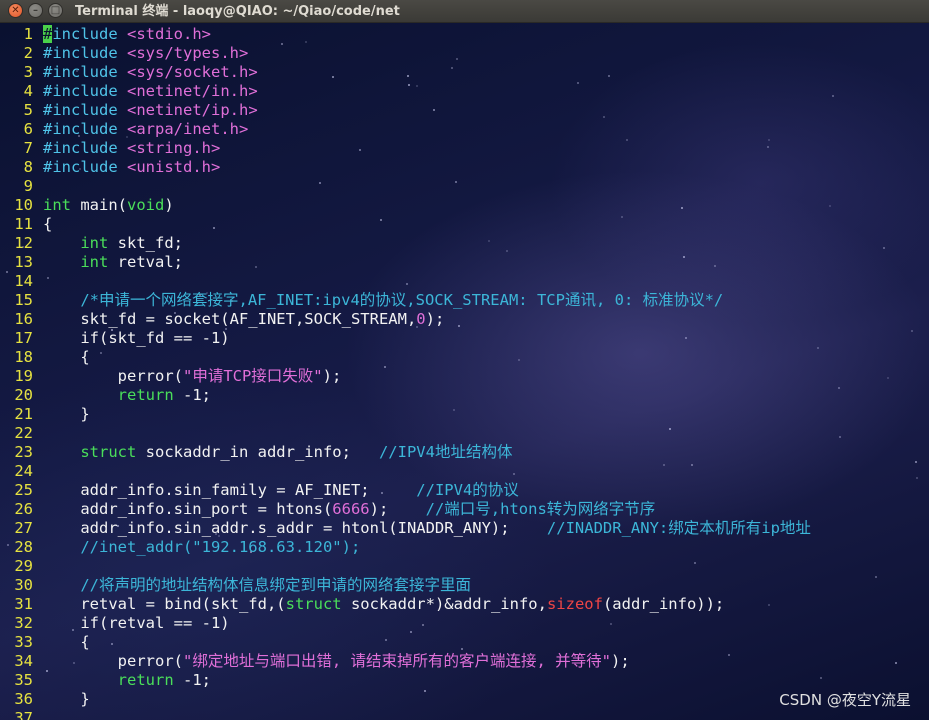 Image resolution: width=929 pixels, height=720 pixels. What do you see at coordinates (396, 661) in the screenshot?
I see `code-token: "绑定地址与端口出错, 请结束掉所有的客户端连接, 并等待"` at bounding box center [396, 661].